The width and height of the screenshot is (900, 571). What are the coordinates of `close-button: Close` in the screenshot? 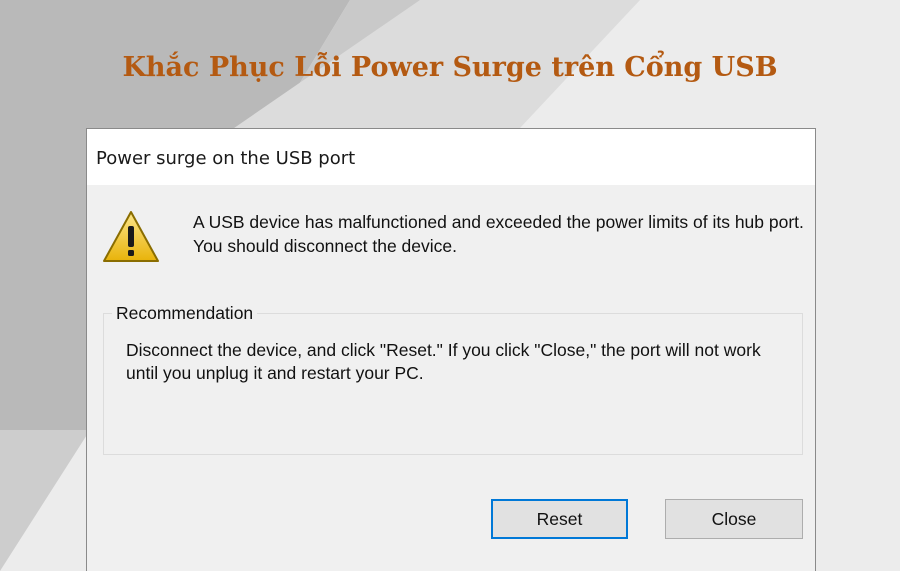 It's located at (734, 519).